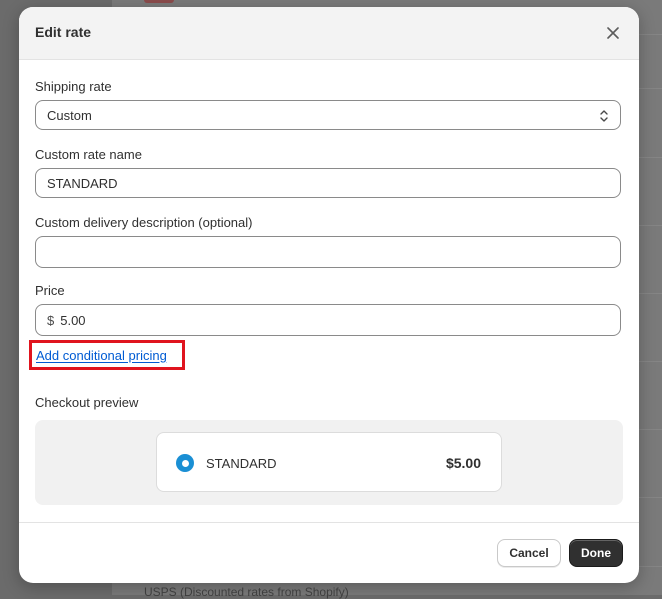 This screenshot has height=599, width=662. Describe the element at coordinates (596, 553) in the screenshot. I see `done-button: Done` at that location.